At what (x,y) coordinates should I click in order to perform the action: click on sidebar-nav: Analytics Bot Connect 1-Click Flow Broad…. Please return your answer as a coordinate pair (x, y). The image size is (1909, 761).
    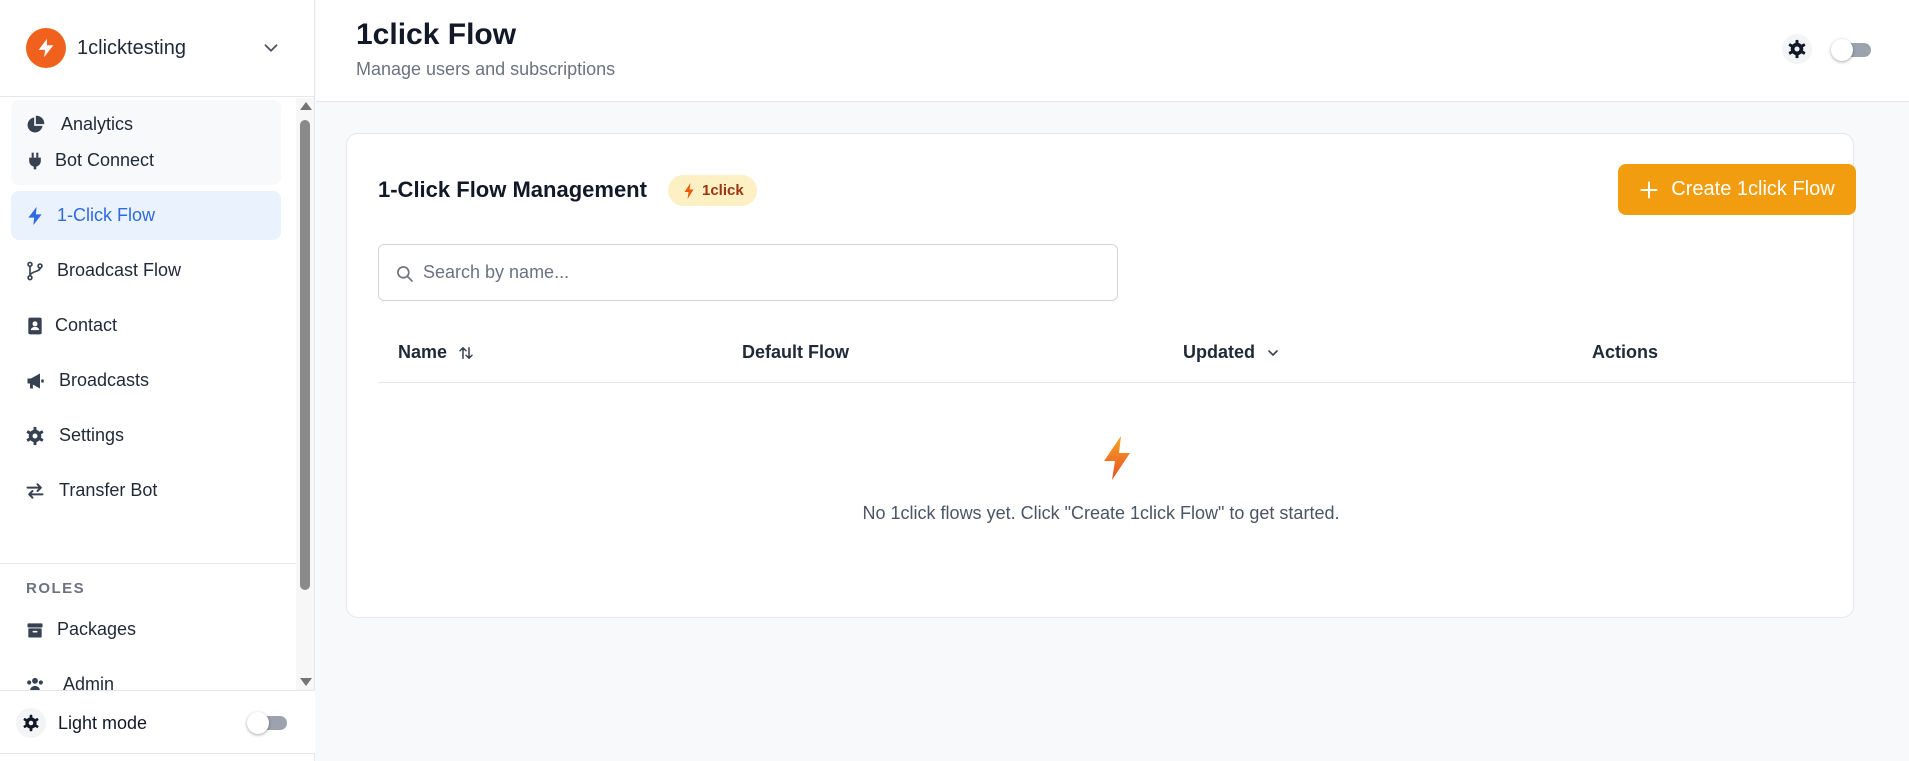
    Looking at the image, I should click on (148, 394).